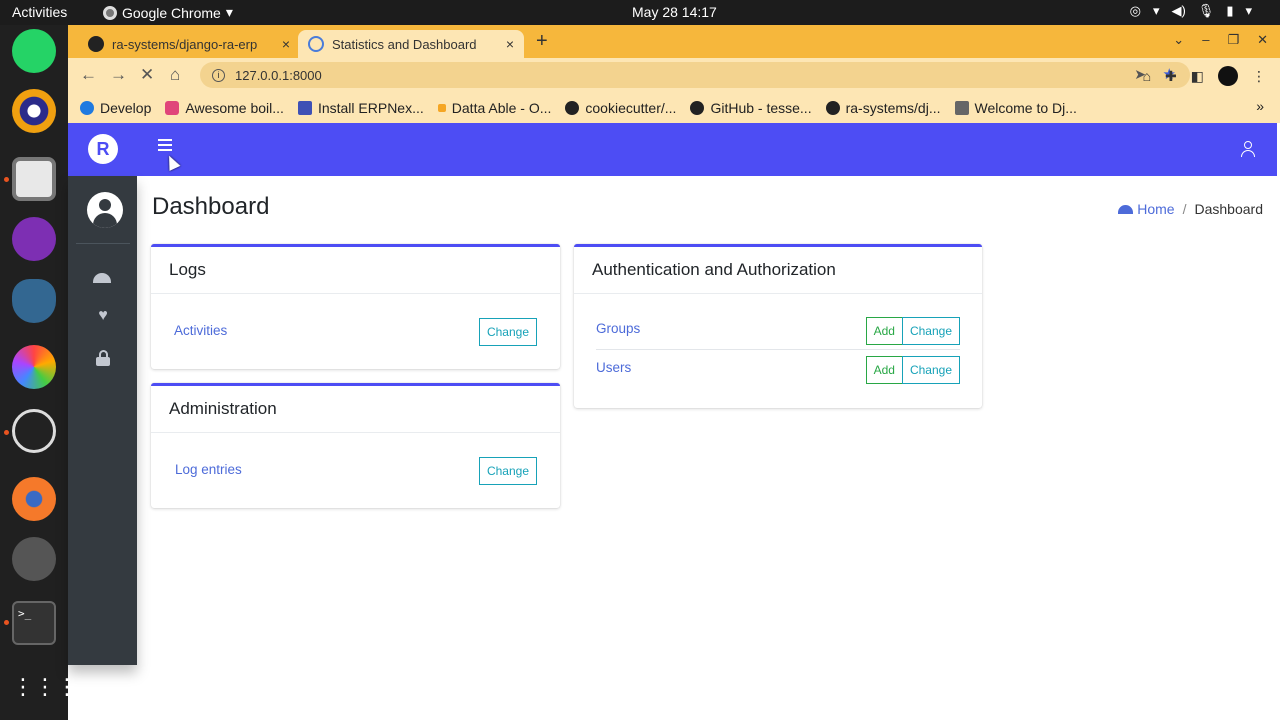  I want to click on maximize-icon: ❐, so click(1233, 40).